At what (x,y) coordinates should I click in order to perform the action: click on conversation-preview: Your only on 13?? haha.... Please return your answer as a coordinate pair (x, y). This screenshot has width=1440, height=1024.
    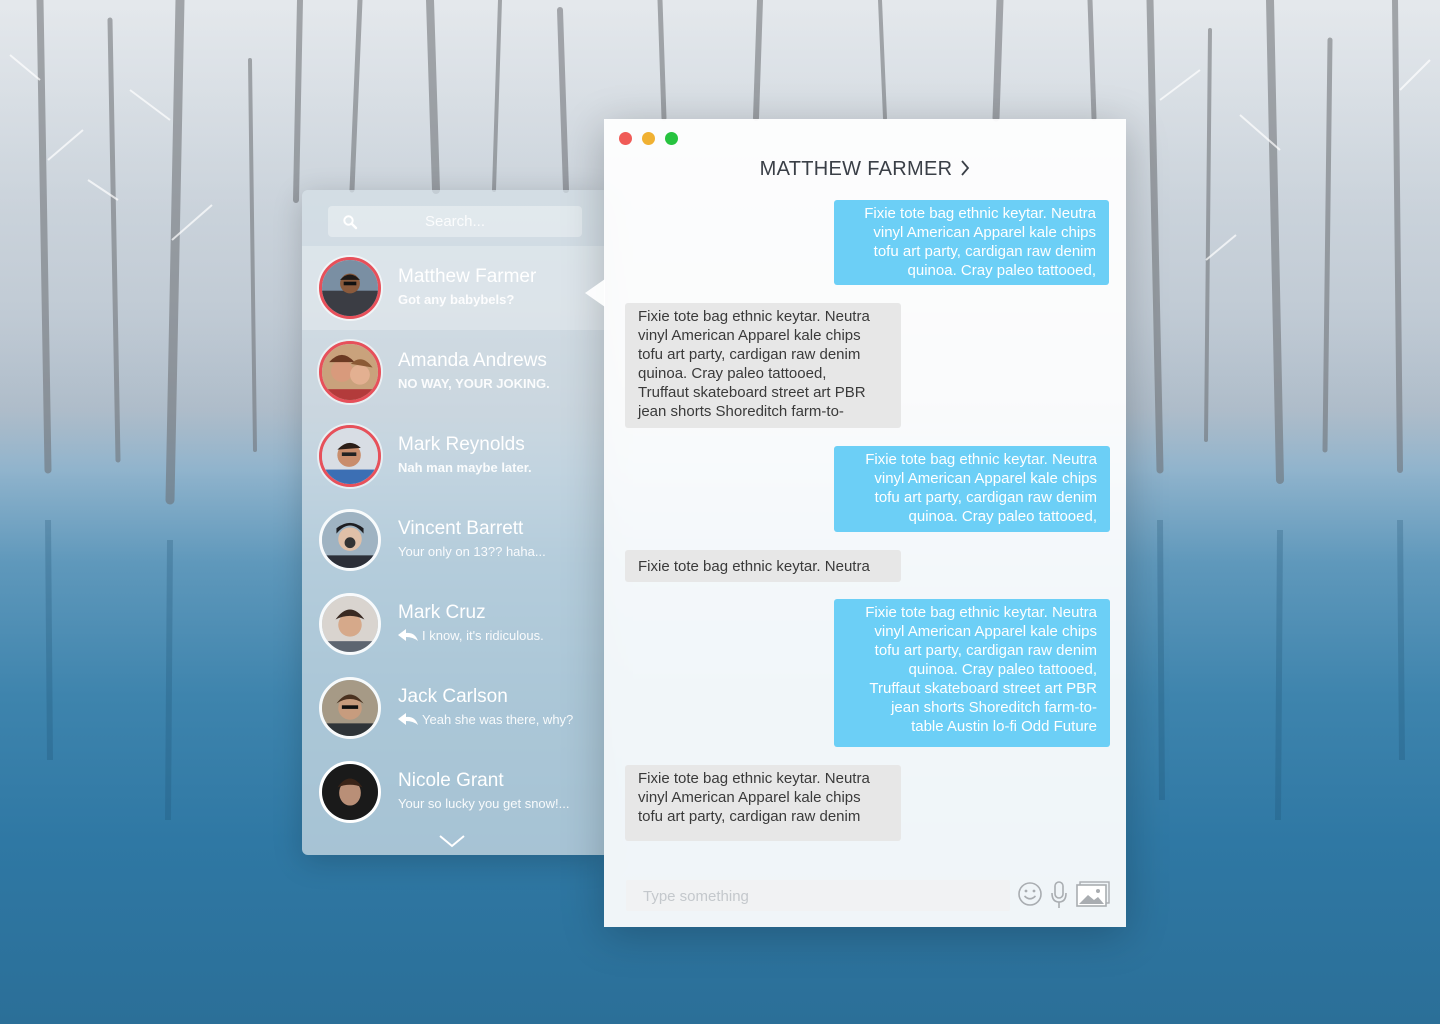
    Looking at the image, I should click on (472, 551).